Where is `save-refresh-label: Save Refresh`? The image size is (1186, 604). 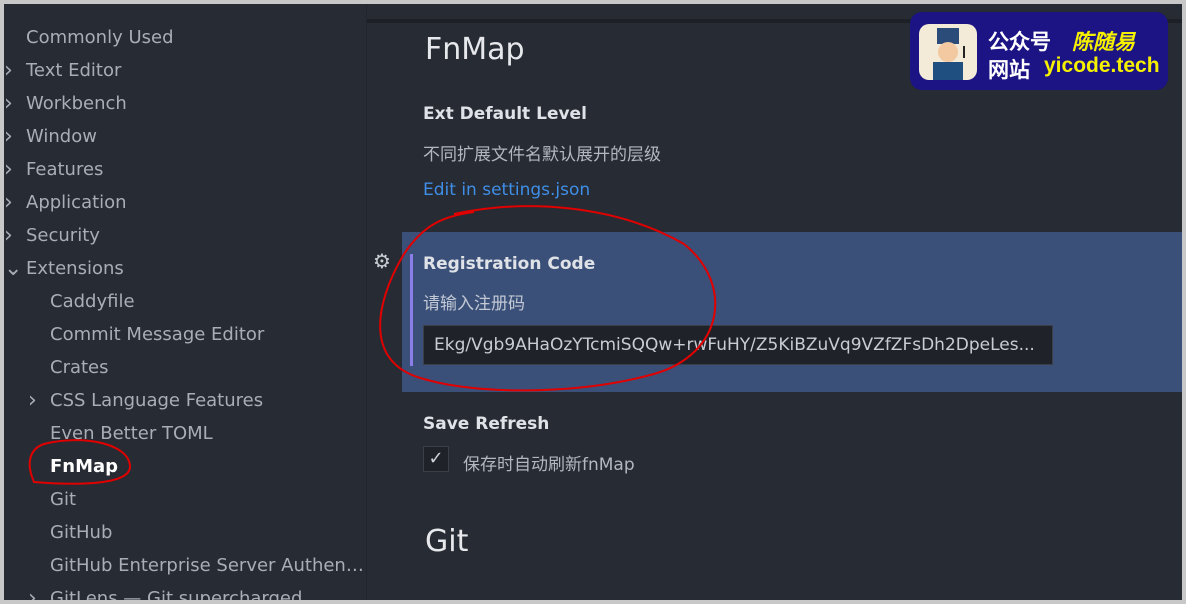 save-refresh-label: Save Refresh is located at coordinates (486, 424).